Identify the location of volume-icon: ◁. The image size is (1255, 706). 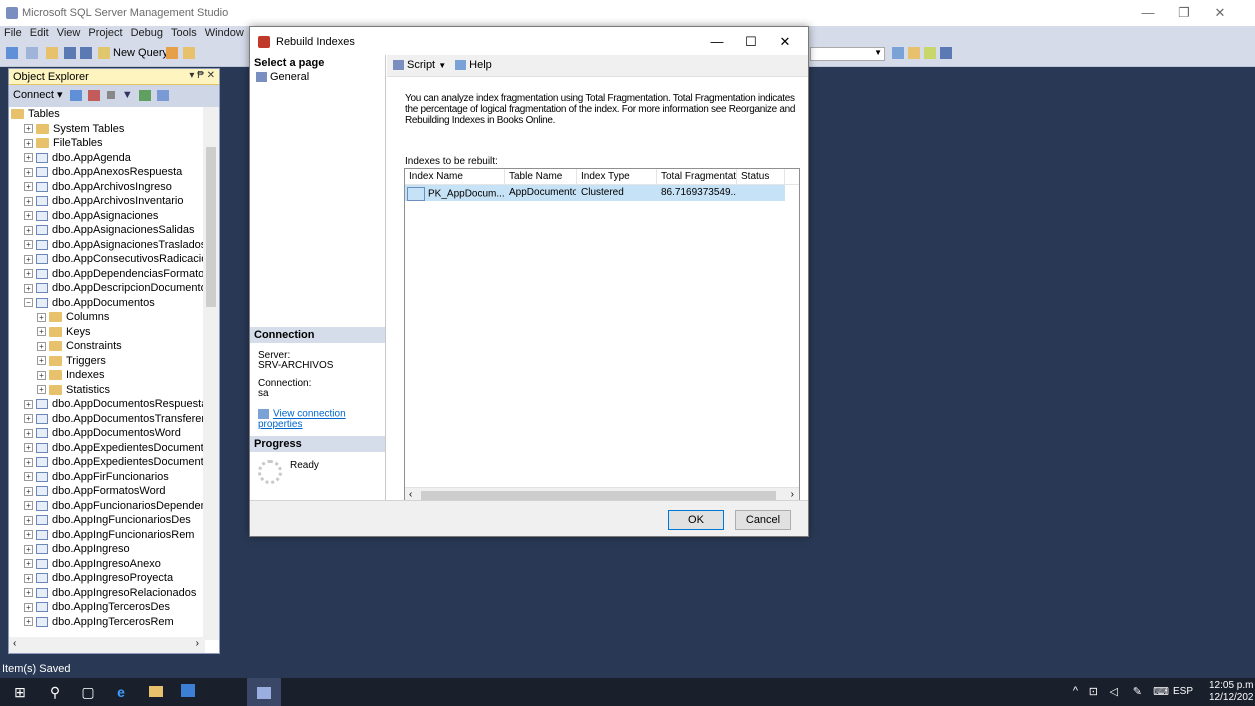
(1114, 691).